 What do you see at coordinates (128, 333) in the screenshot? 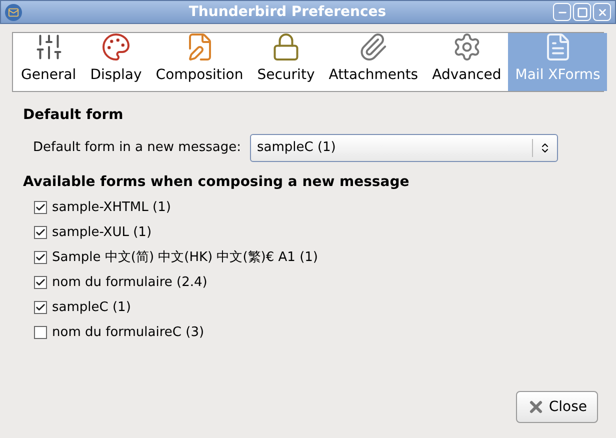
I see `checkbox-label: nom du formulaireC (3)` at bounding box center [128, 333].